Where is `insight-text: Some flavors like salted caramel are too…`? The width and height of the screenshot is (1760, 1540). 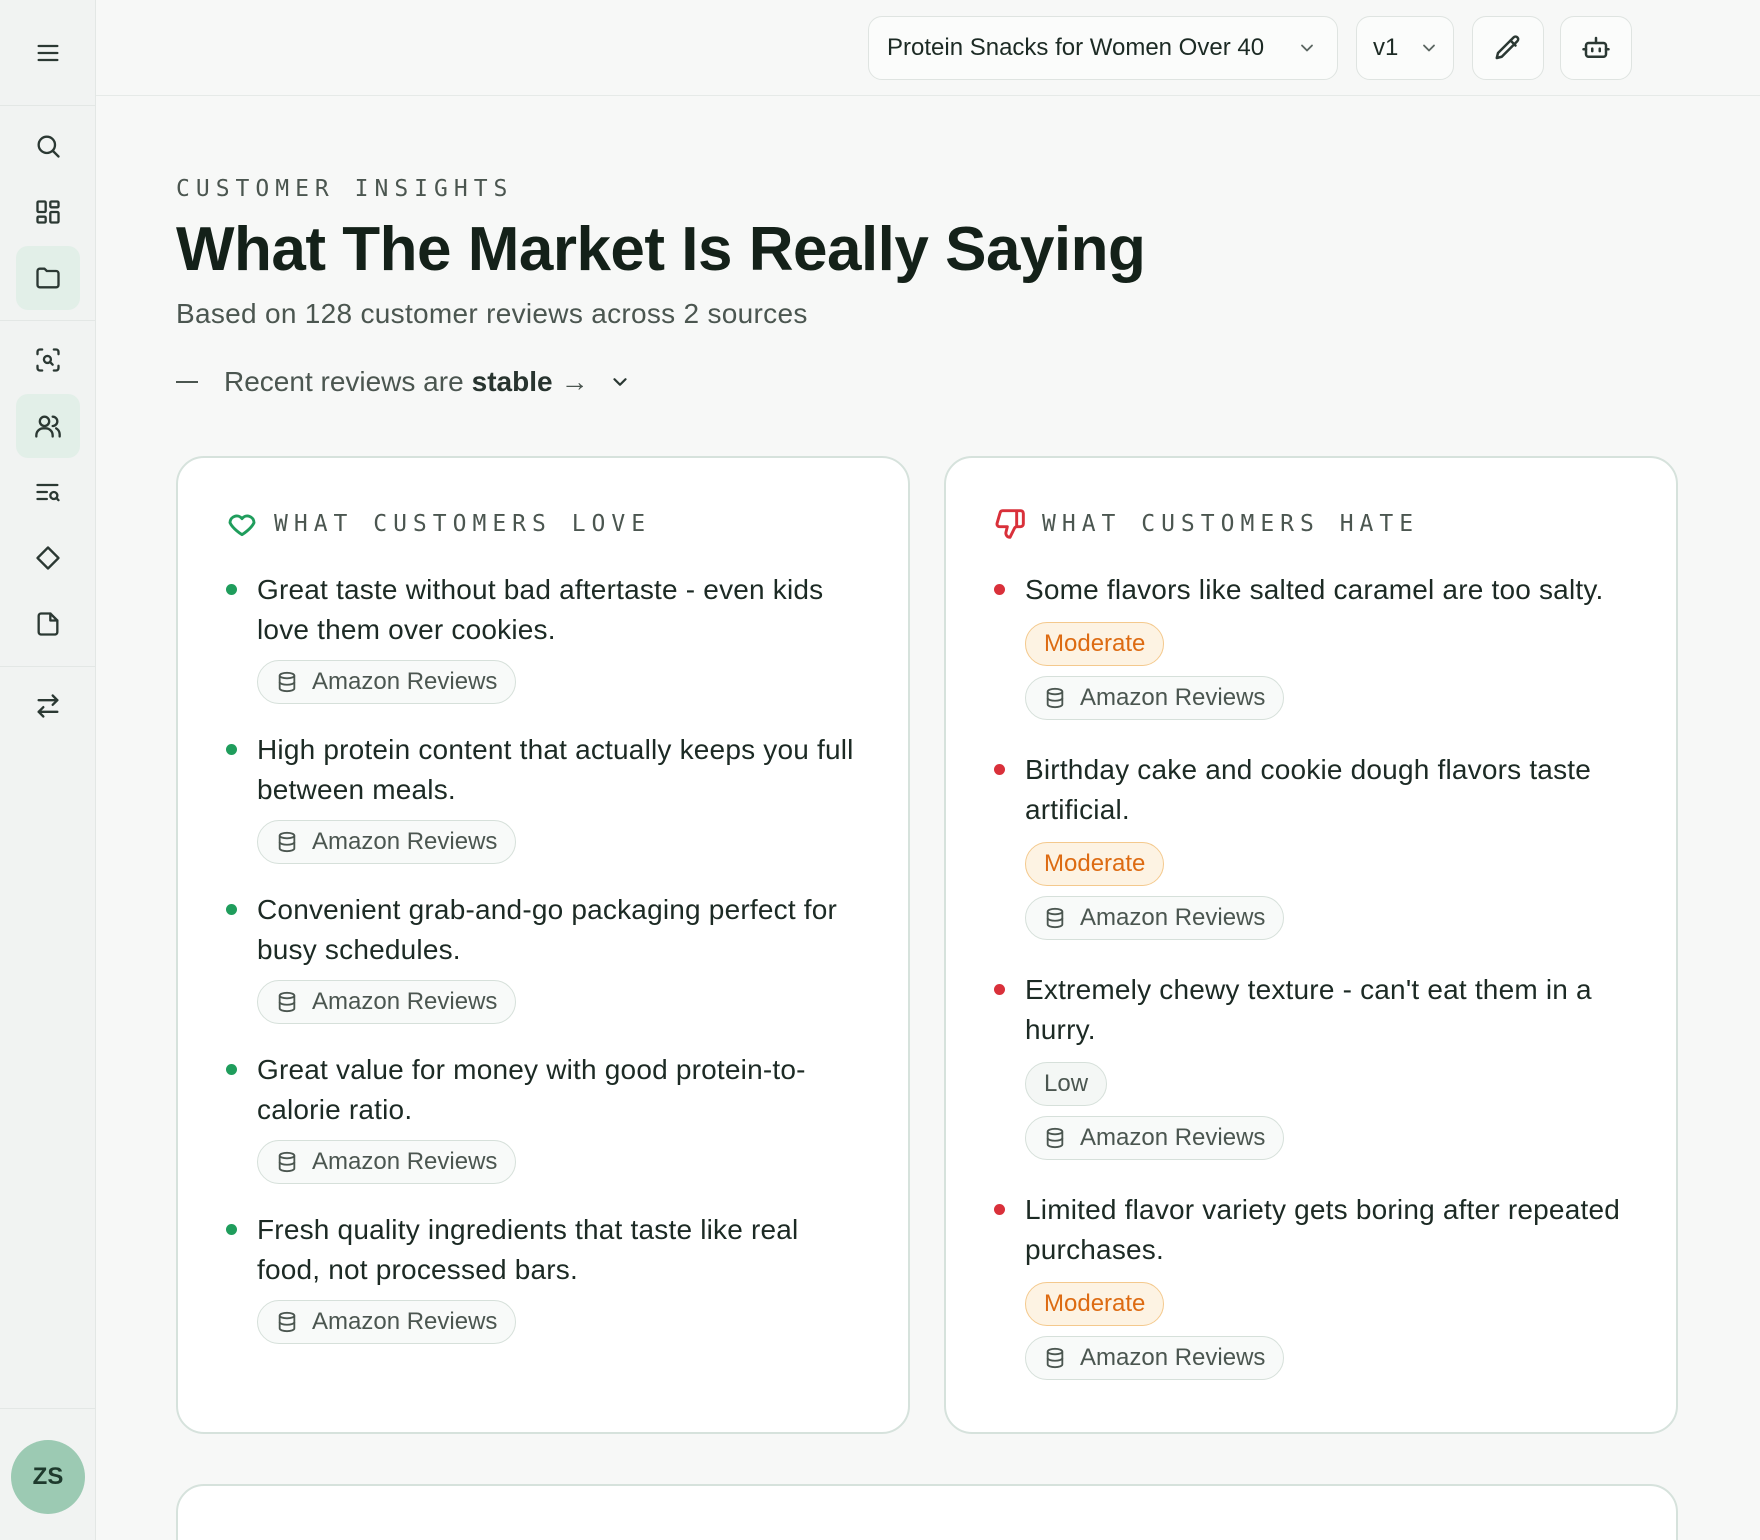
insight-text: Some flavors like salted caramel are too… is located at coordinates (1314, 589).